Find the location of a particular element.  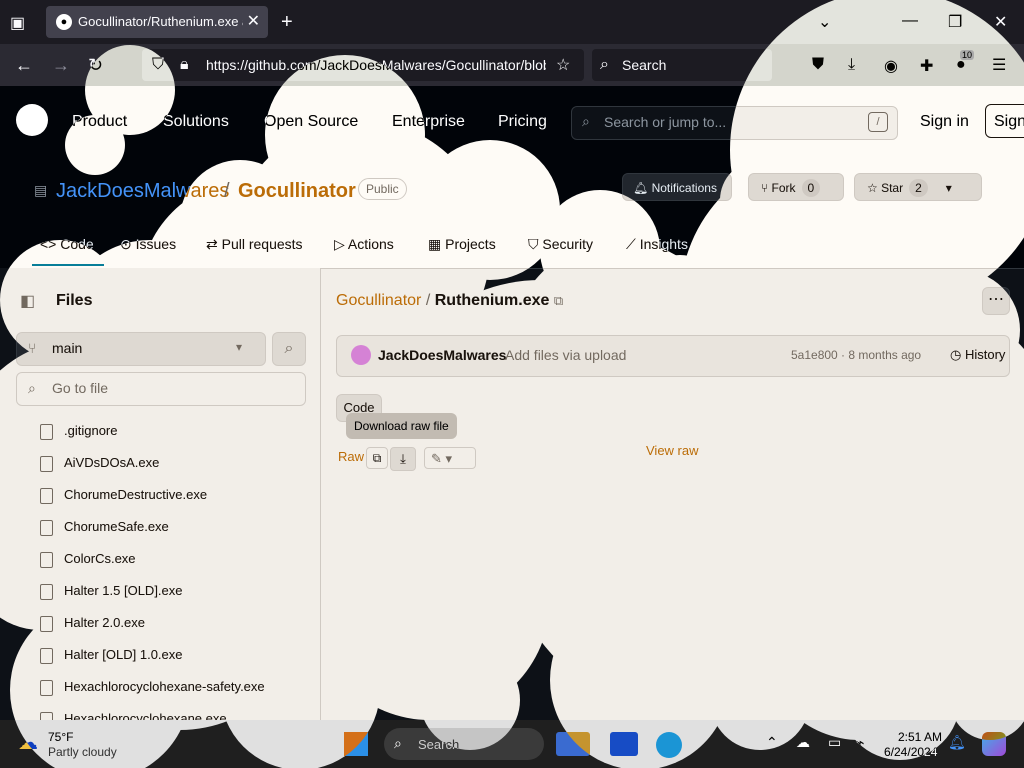

reload-icon: ↻ is located at coordinates (95, 65).